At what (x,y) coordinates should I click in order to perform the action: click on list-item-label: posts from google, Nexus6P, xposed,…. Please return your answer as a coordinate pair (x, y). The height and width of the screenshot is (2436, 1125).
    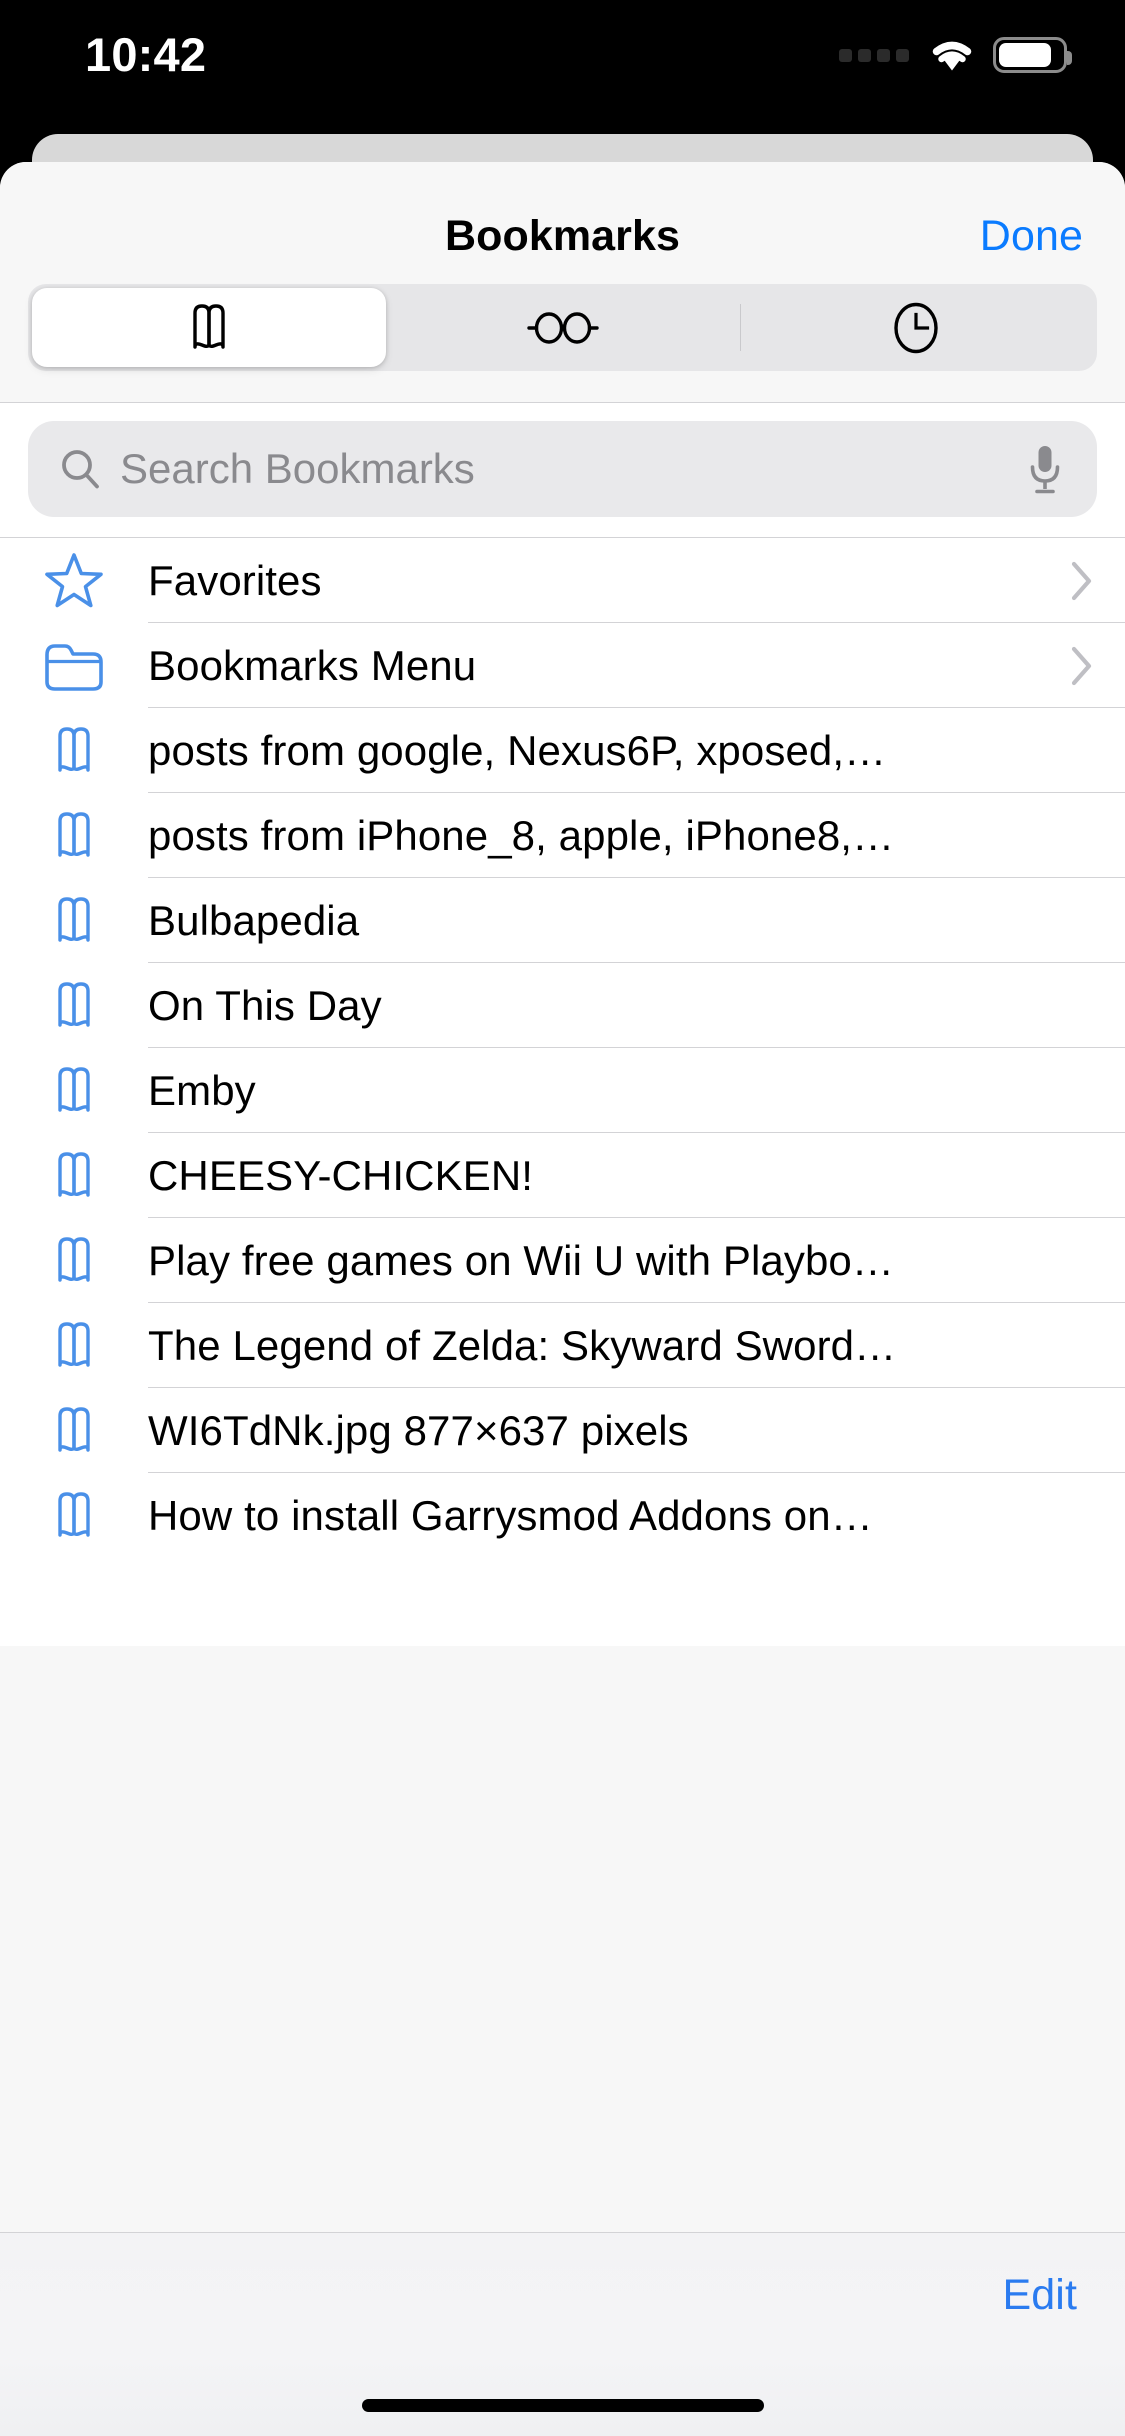
    Looking at the image, I should click on (517, 750).